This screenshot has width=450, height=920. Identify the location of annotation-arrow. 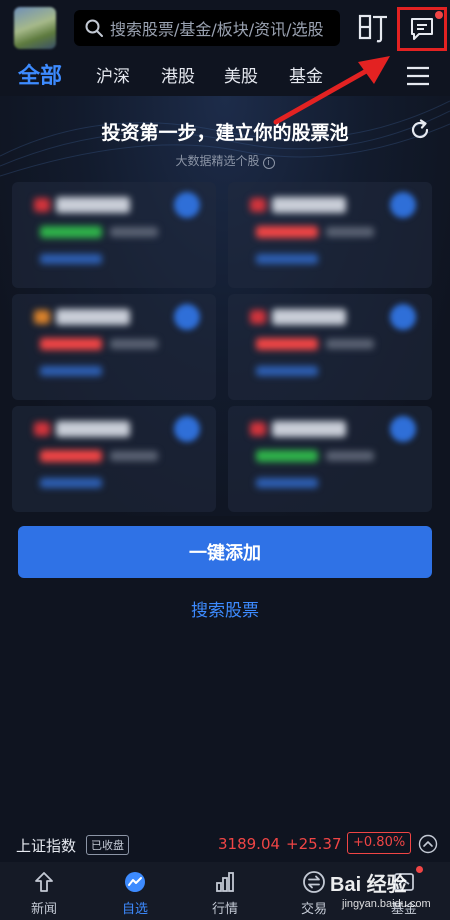
(331, 90).